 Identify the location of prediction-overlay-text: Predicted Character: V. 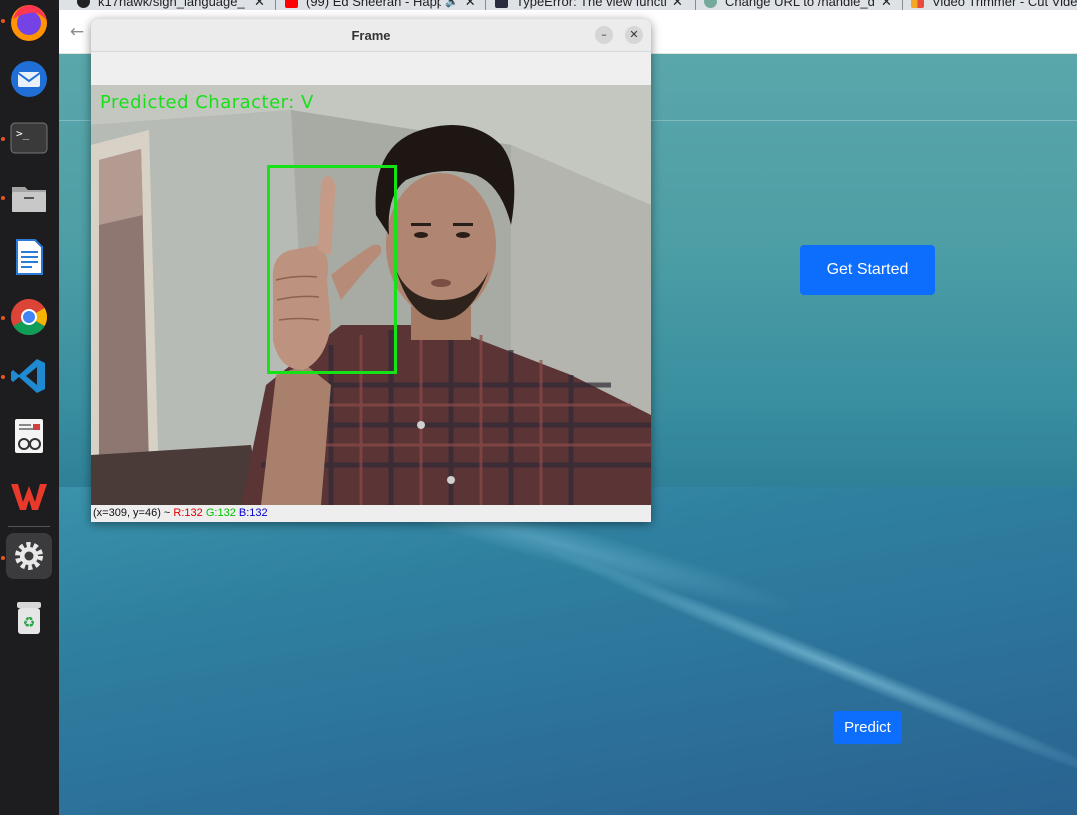
(207, 102).